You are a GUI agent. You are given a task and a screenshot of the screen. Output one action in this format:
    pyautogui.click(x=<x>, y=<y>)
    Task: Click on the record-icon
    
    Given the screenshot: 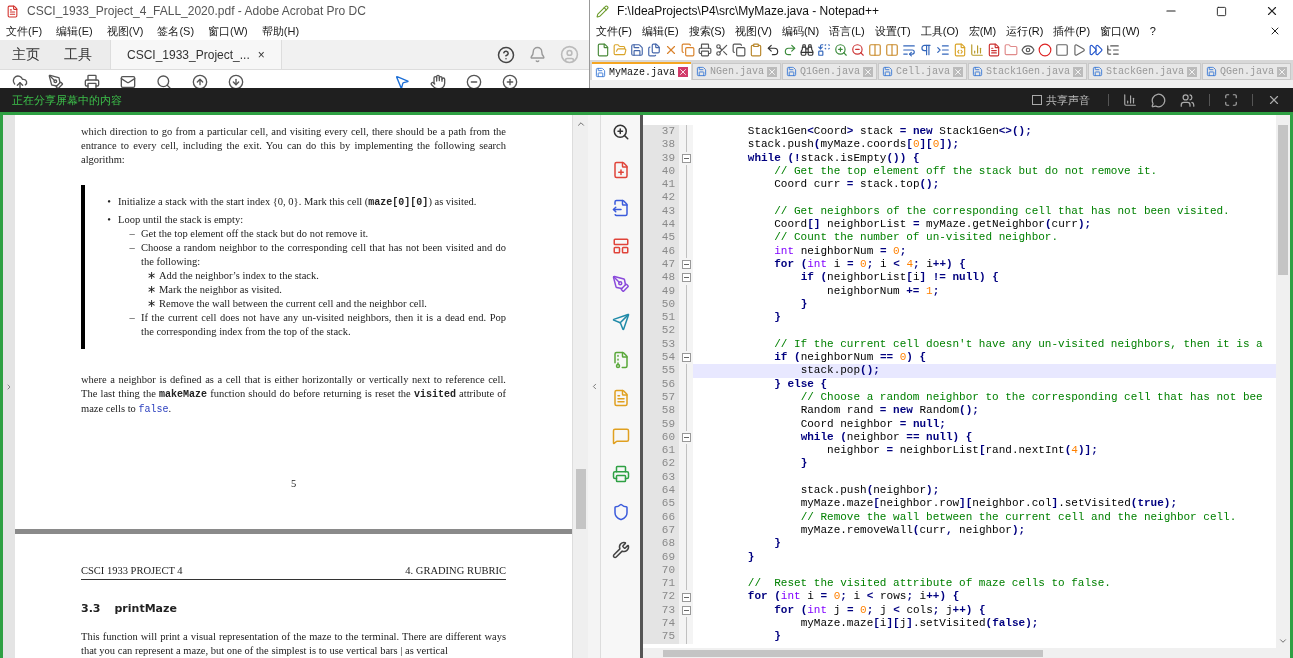 What is the action you would take?
    pyautogui.click(x=1044, y=50)
    